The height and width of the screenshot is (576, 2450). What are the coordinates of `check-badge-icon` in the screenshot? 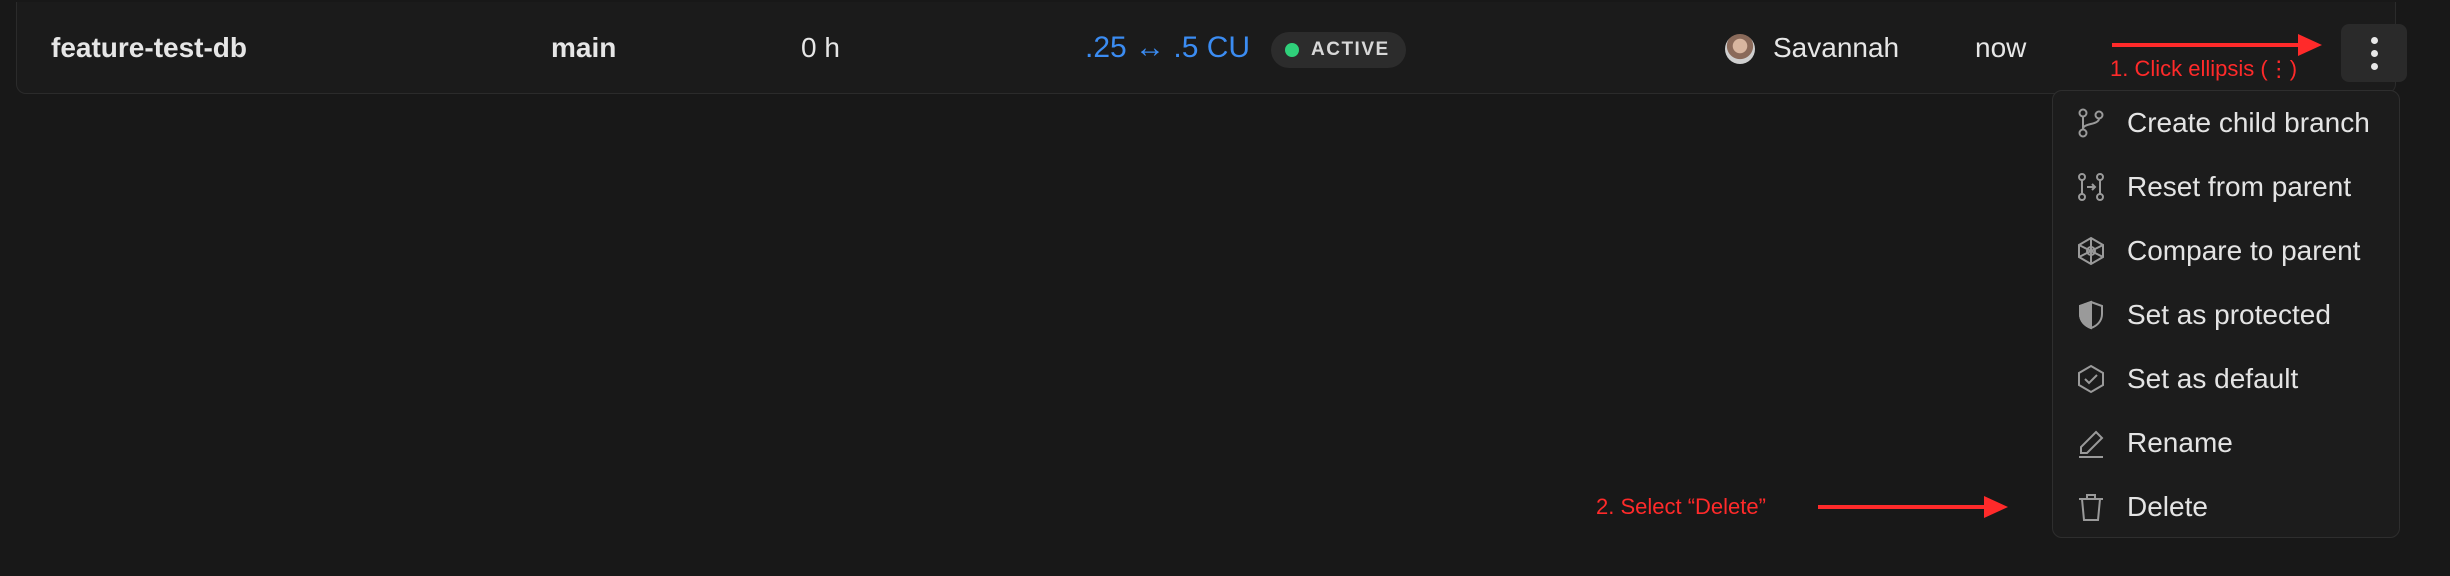 It's located at (2091, 379).